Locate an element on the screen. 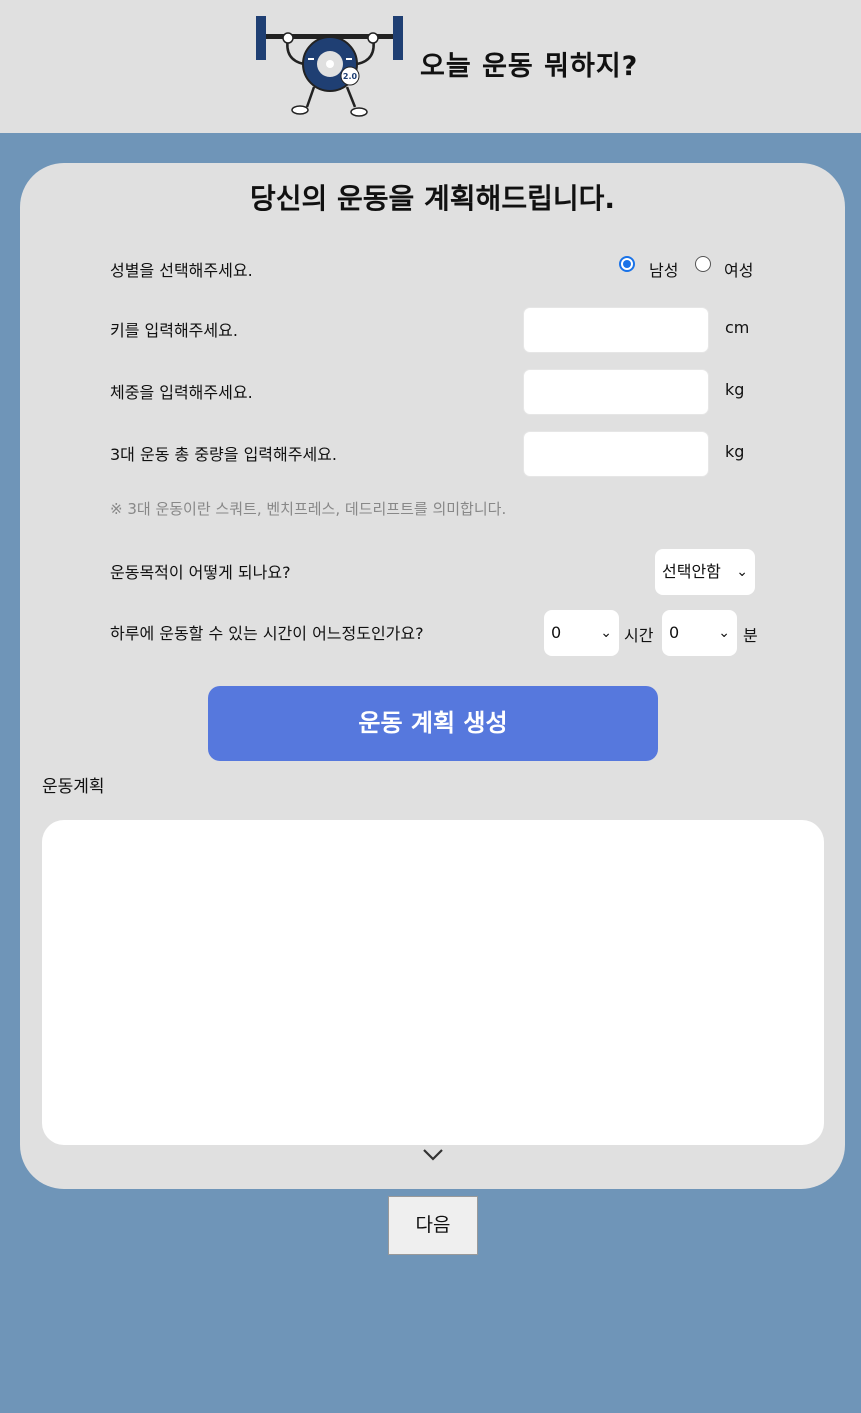 This screenshot has height=1413, width=861. goal-select: 선택안함 ⌄ is located at coordinates (705, 572).